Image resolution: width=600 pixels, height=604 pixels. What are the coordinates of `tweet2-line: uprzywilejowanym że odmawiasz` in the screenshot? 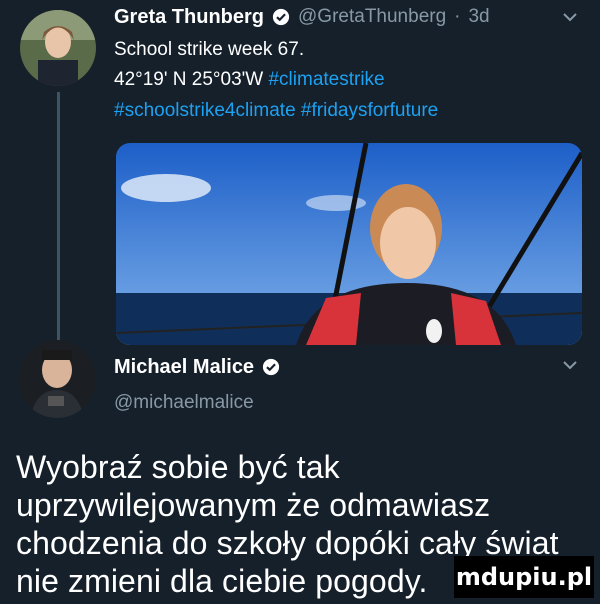 It's located at (253, 505).